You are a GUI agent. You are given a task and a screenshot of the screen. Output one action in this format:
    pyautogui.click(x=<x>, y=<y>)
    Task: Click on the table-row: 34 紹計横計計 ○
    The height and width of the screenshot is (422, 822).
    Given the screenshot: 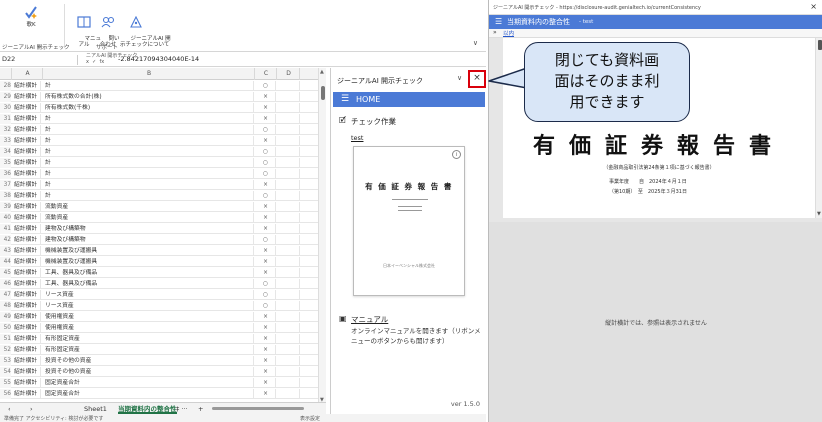 What is the action you would take?
    pyautogui.click(x=159, y=152)
    